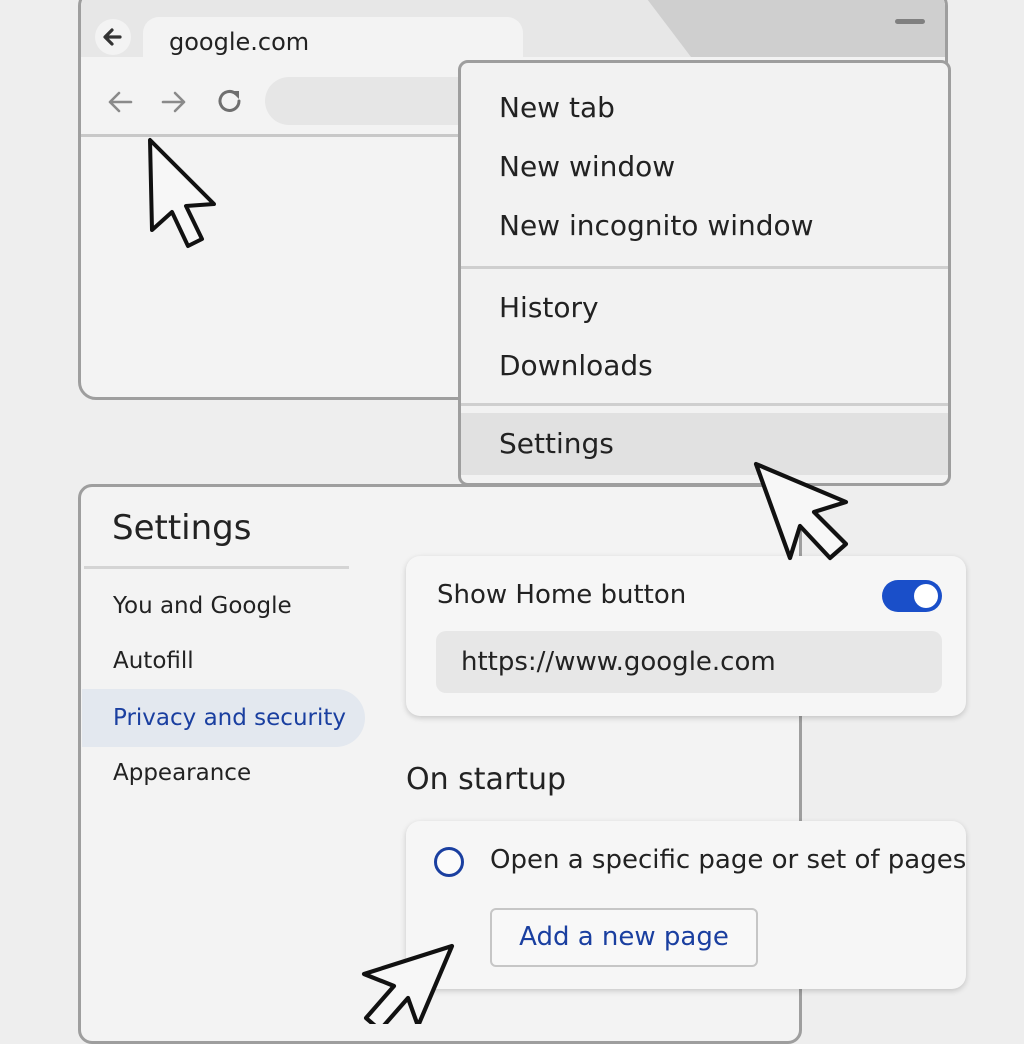 The width and height of the screenshot is (1024, 1044). Describe the element at coordinates (624, 937) in the screenshot. I see `add-new-page-button: Add a new page` at that location.